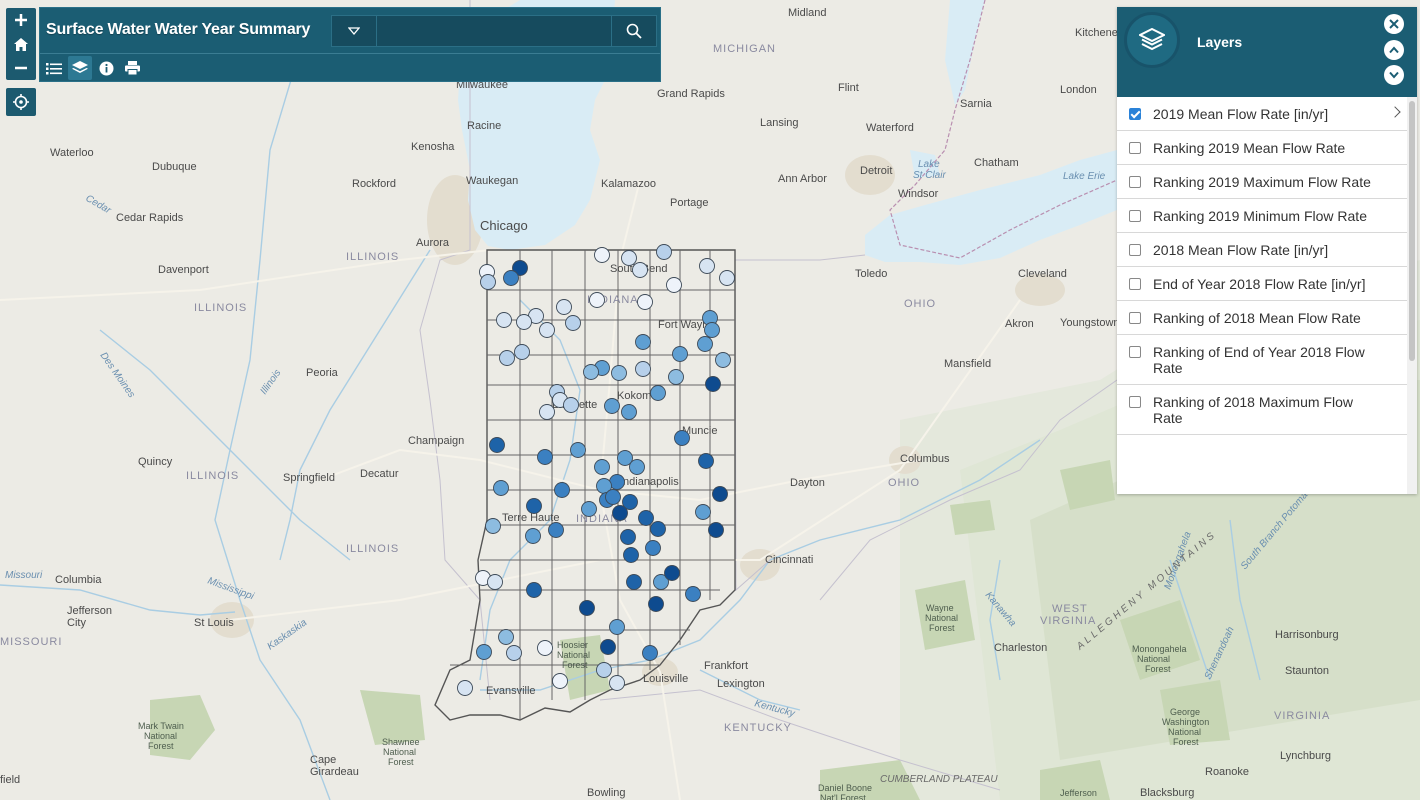 This screenshot has width=1420, height=800. Describe the element at coordinates (54, 68) in the screenshot. I see `legend-list-button` at that location.